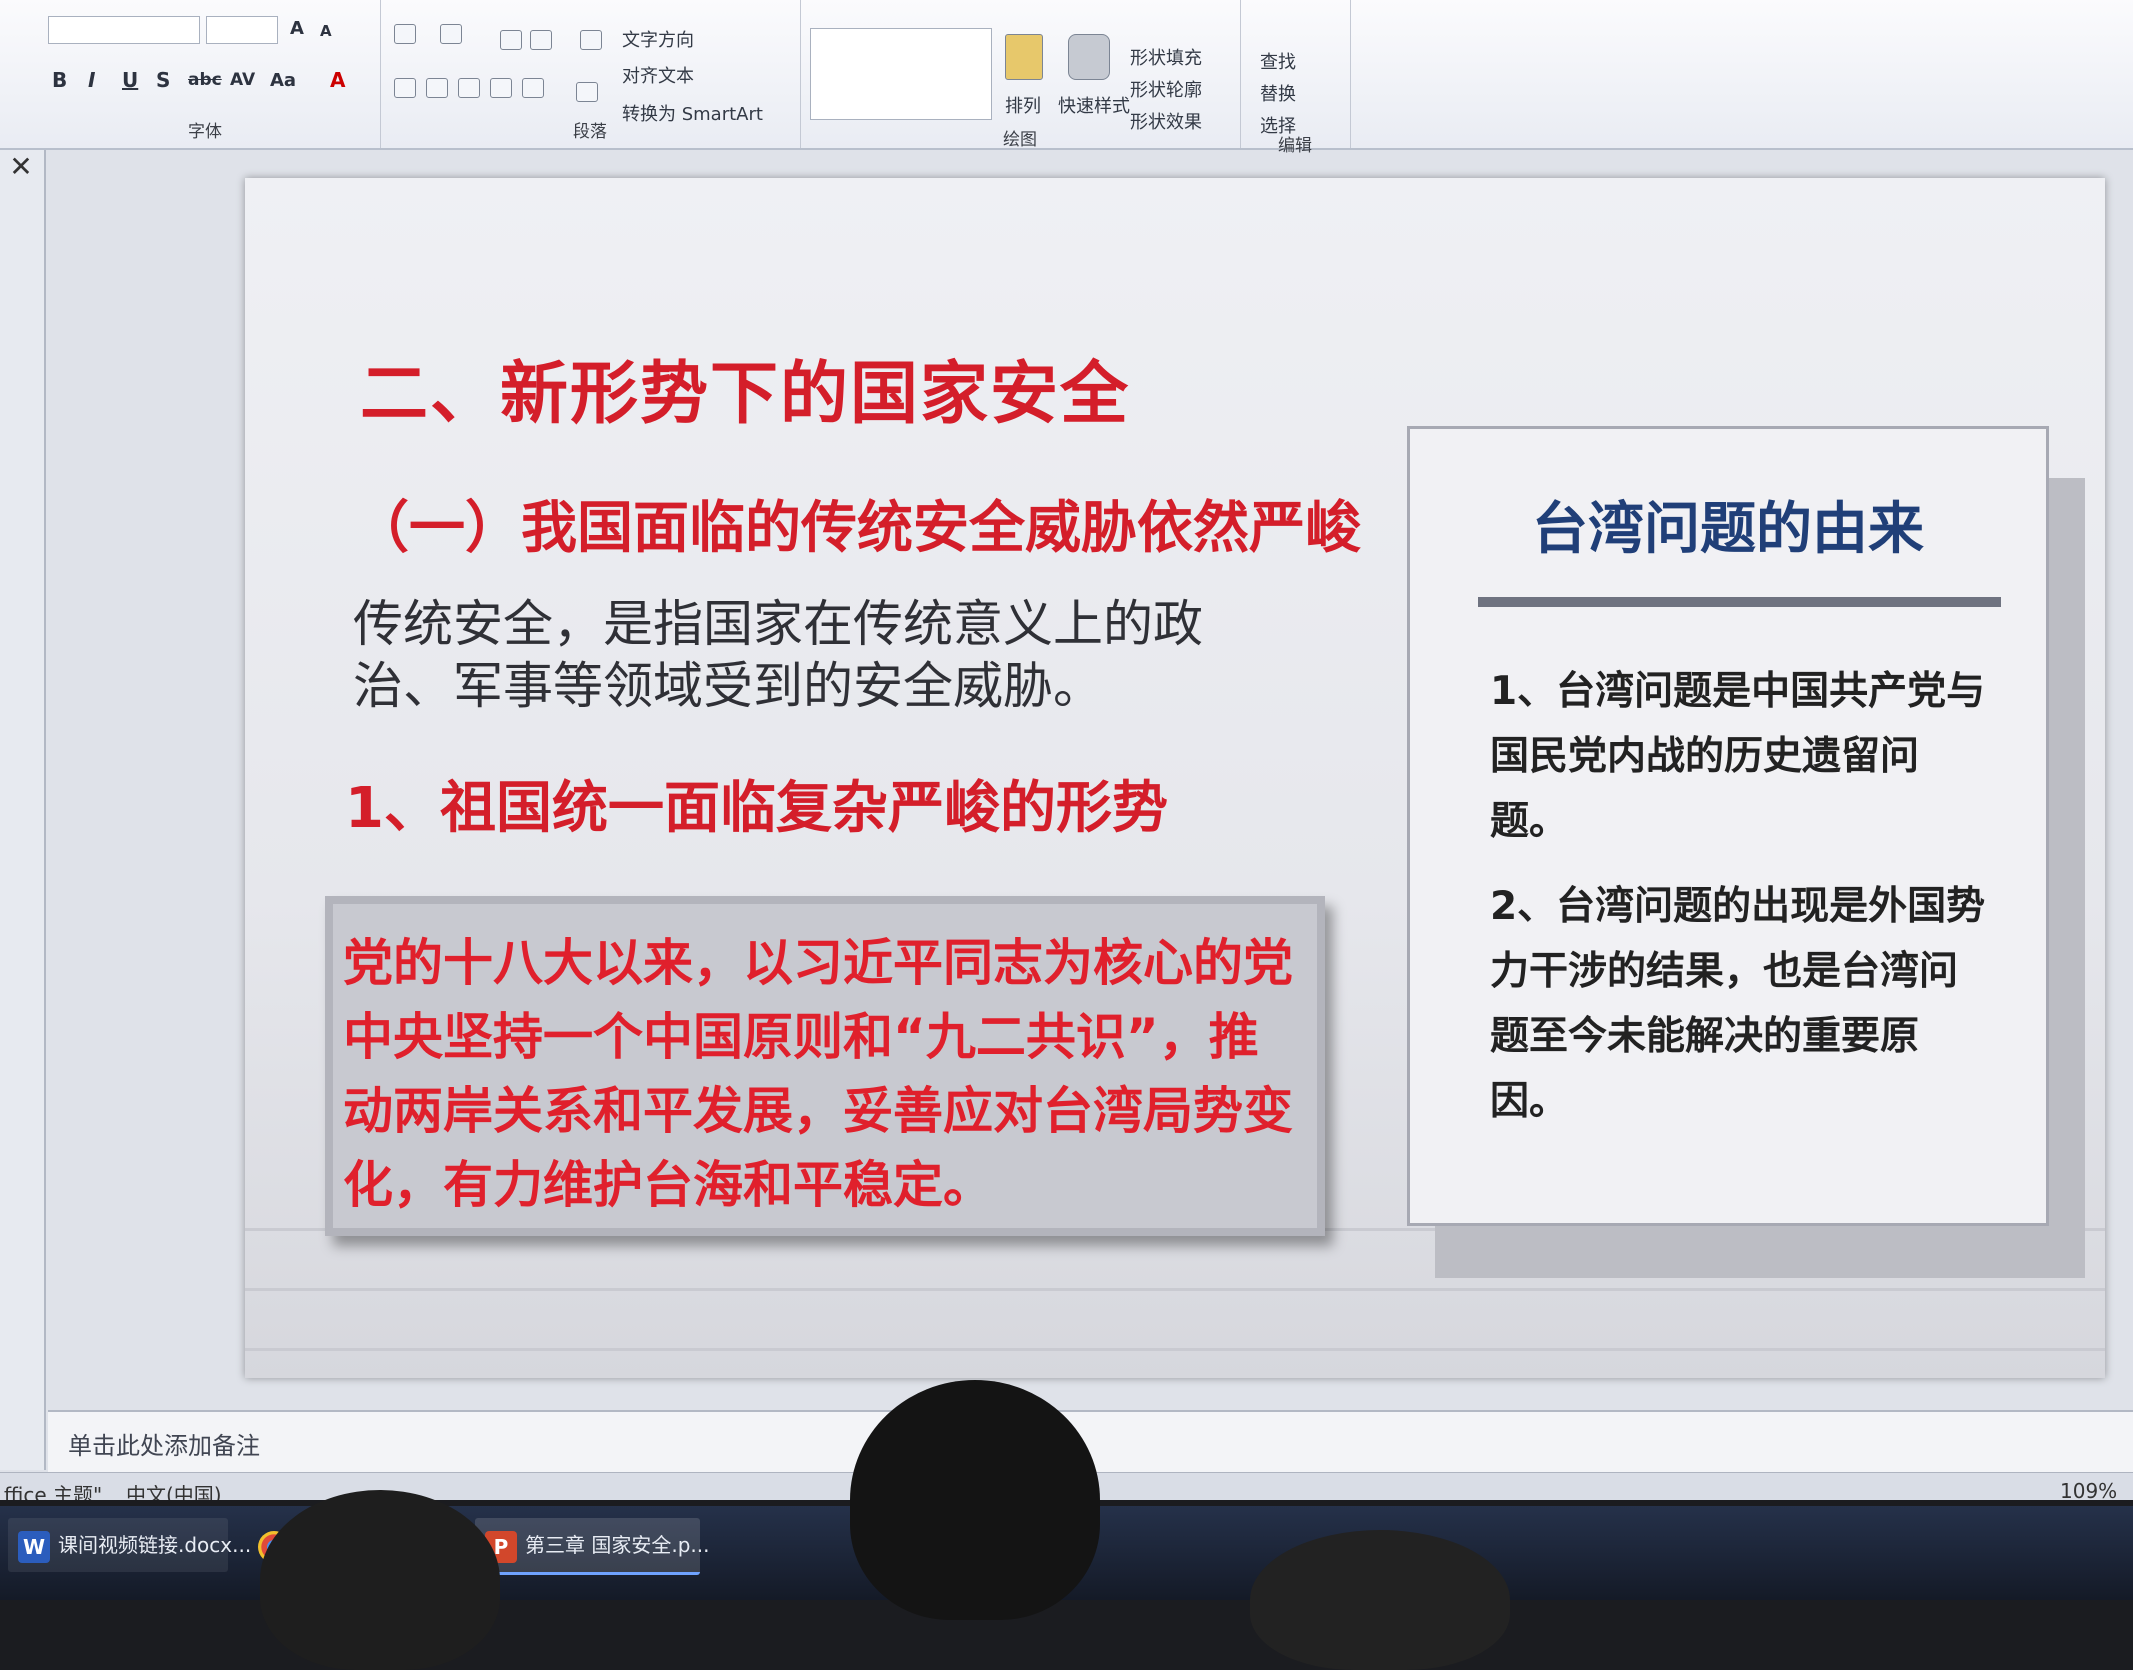 The image size is (2133, 1670). I want to click on arrange-icon, so click(1024, 57).